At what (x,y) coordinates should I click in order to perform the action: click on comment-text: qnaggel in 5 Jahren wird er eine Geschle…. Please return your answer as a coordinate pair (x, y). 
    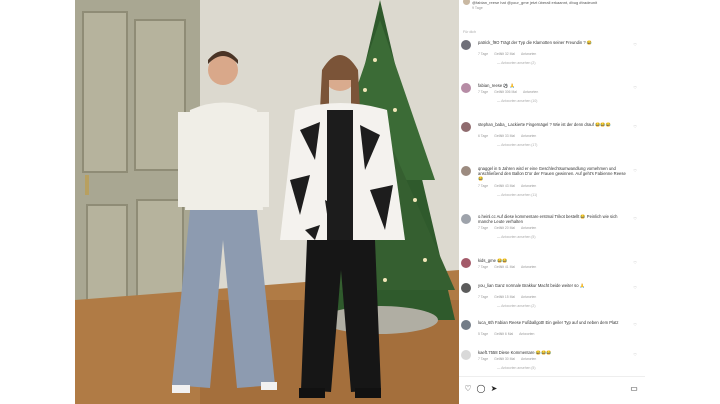
    Looking at the image, I should click on (552, 174).